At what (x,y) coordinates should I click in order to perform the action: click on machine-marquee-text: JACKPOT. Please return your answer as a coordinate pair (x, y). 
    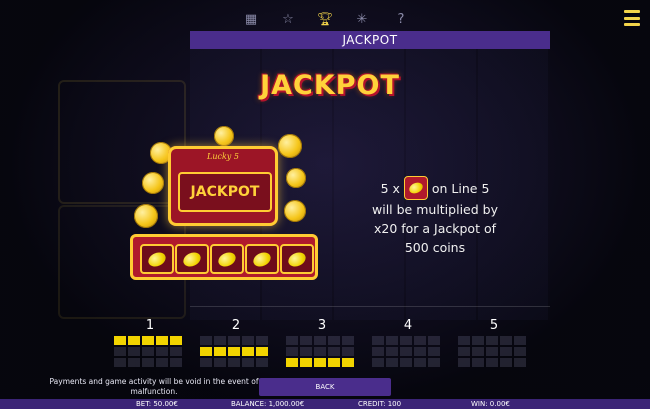
    Looking at the image, I should click on (225, 192).